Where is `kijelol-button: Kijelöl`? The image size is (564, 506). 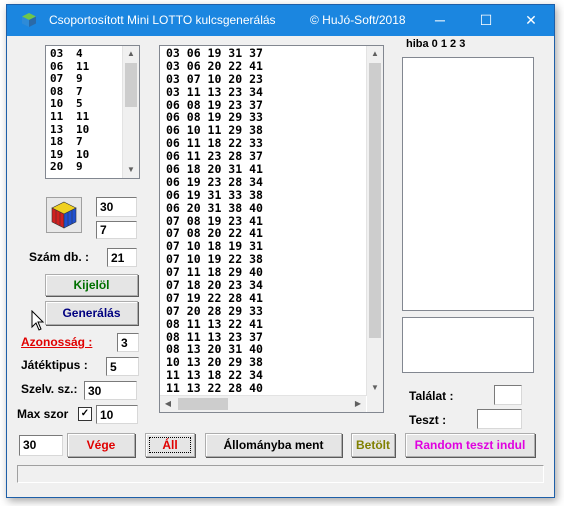 kijelol-button: Kijelöl is located at coordinates (91, 285).